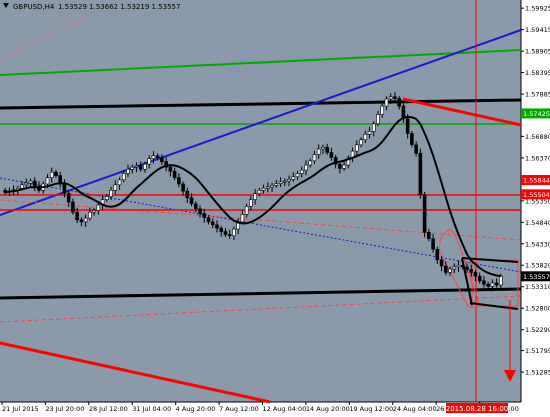 The height and width of the screenshot is (417, 550). I want to click on time-tick-label: 31 Jul 04:00, so click(151, 409).